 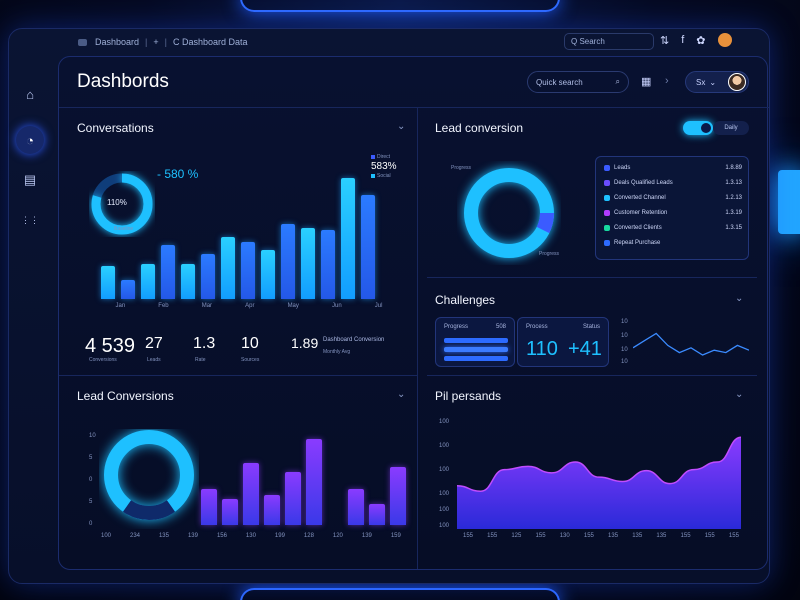 What do you see at coordinates (30, 180) in the screenshot?
I see `sidebar-item-documents: ▤` at bounding box center [30, 180].